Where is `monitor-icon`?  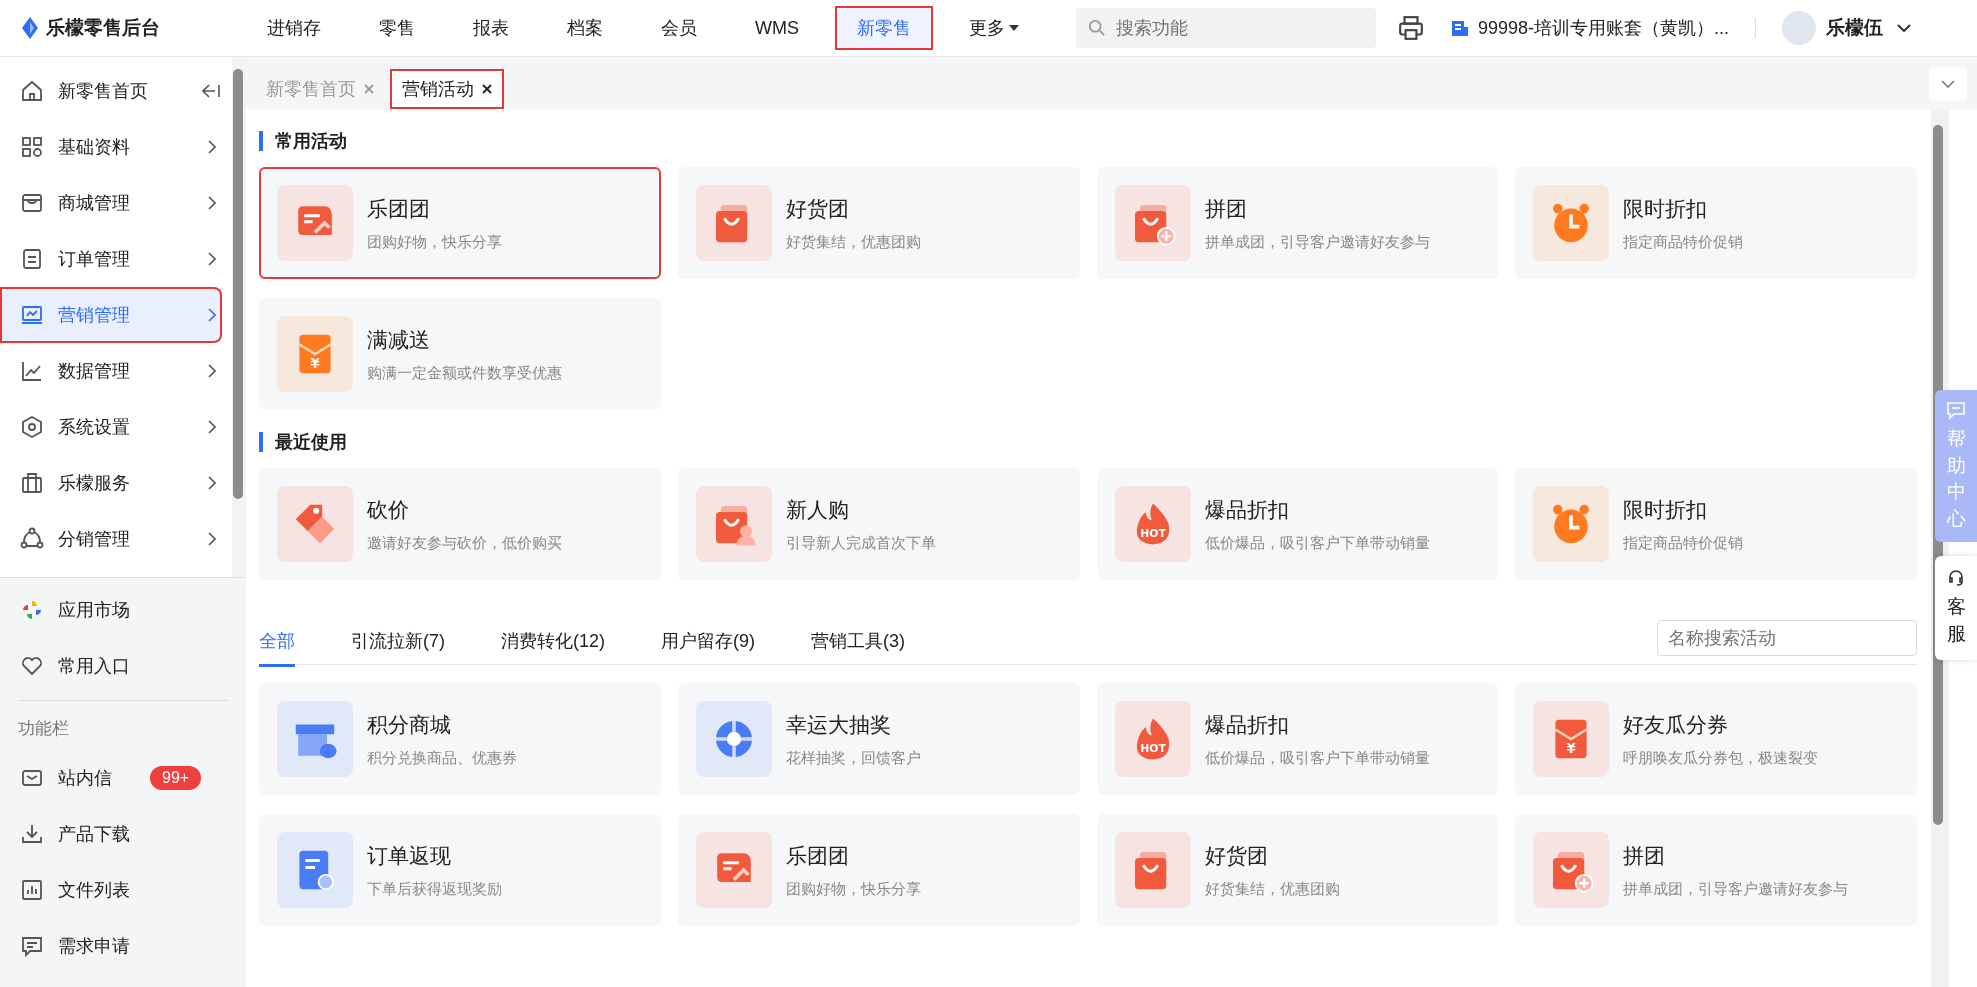 monitor-icon is located at coordinates (32, 315).